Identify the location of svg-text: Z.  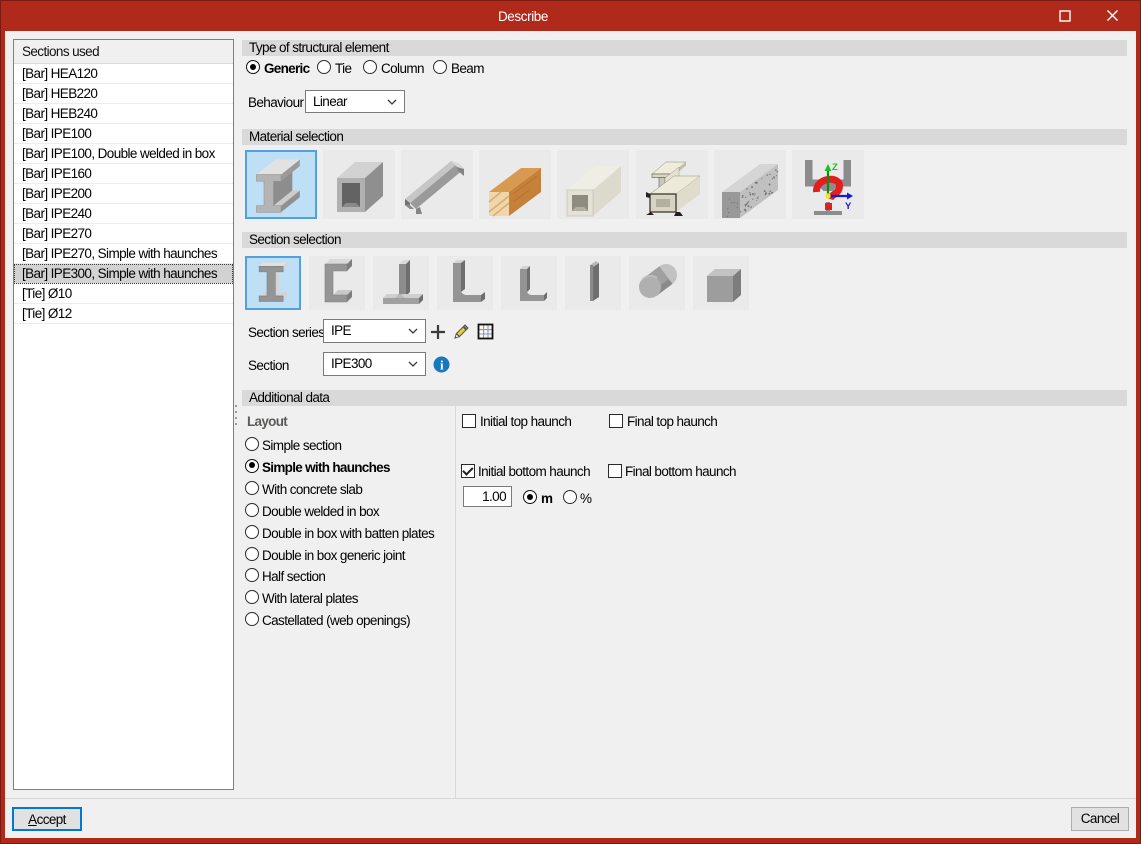
(835, 167).